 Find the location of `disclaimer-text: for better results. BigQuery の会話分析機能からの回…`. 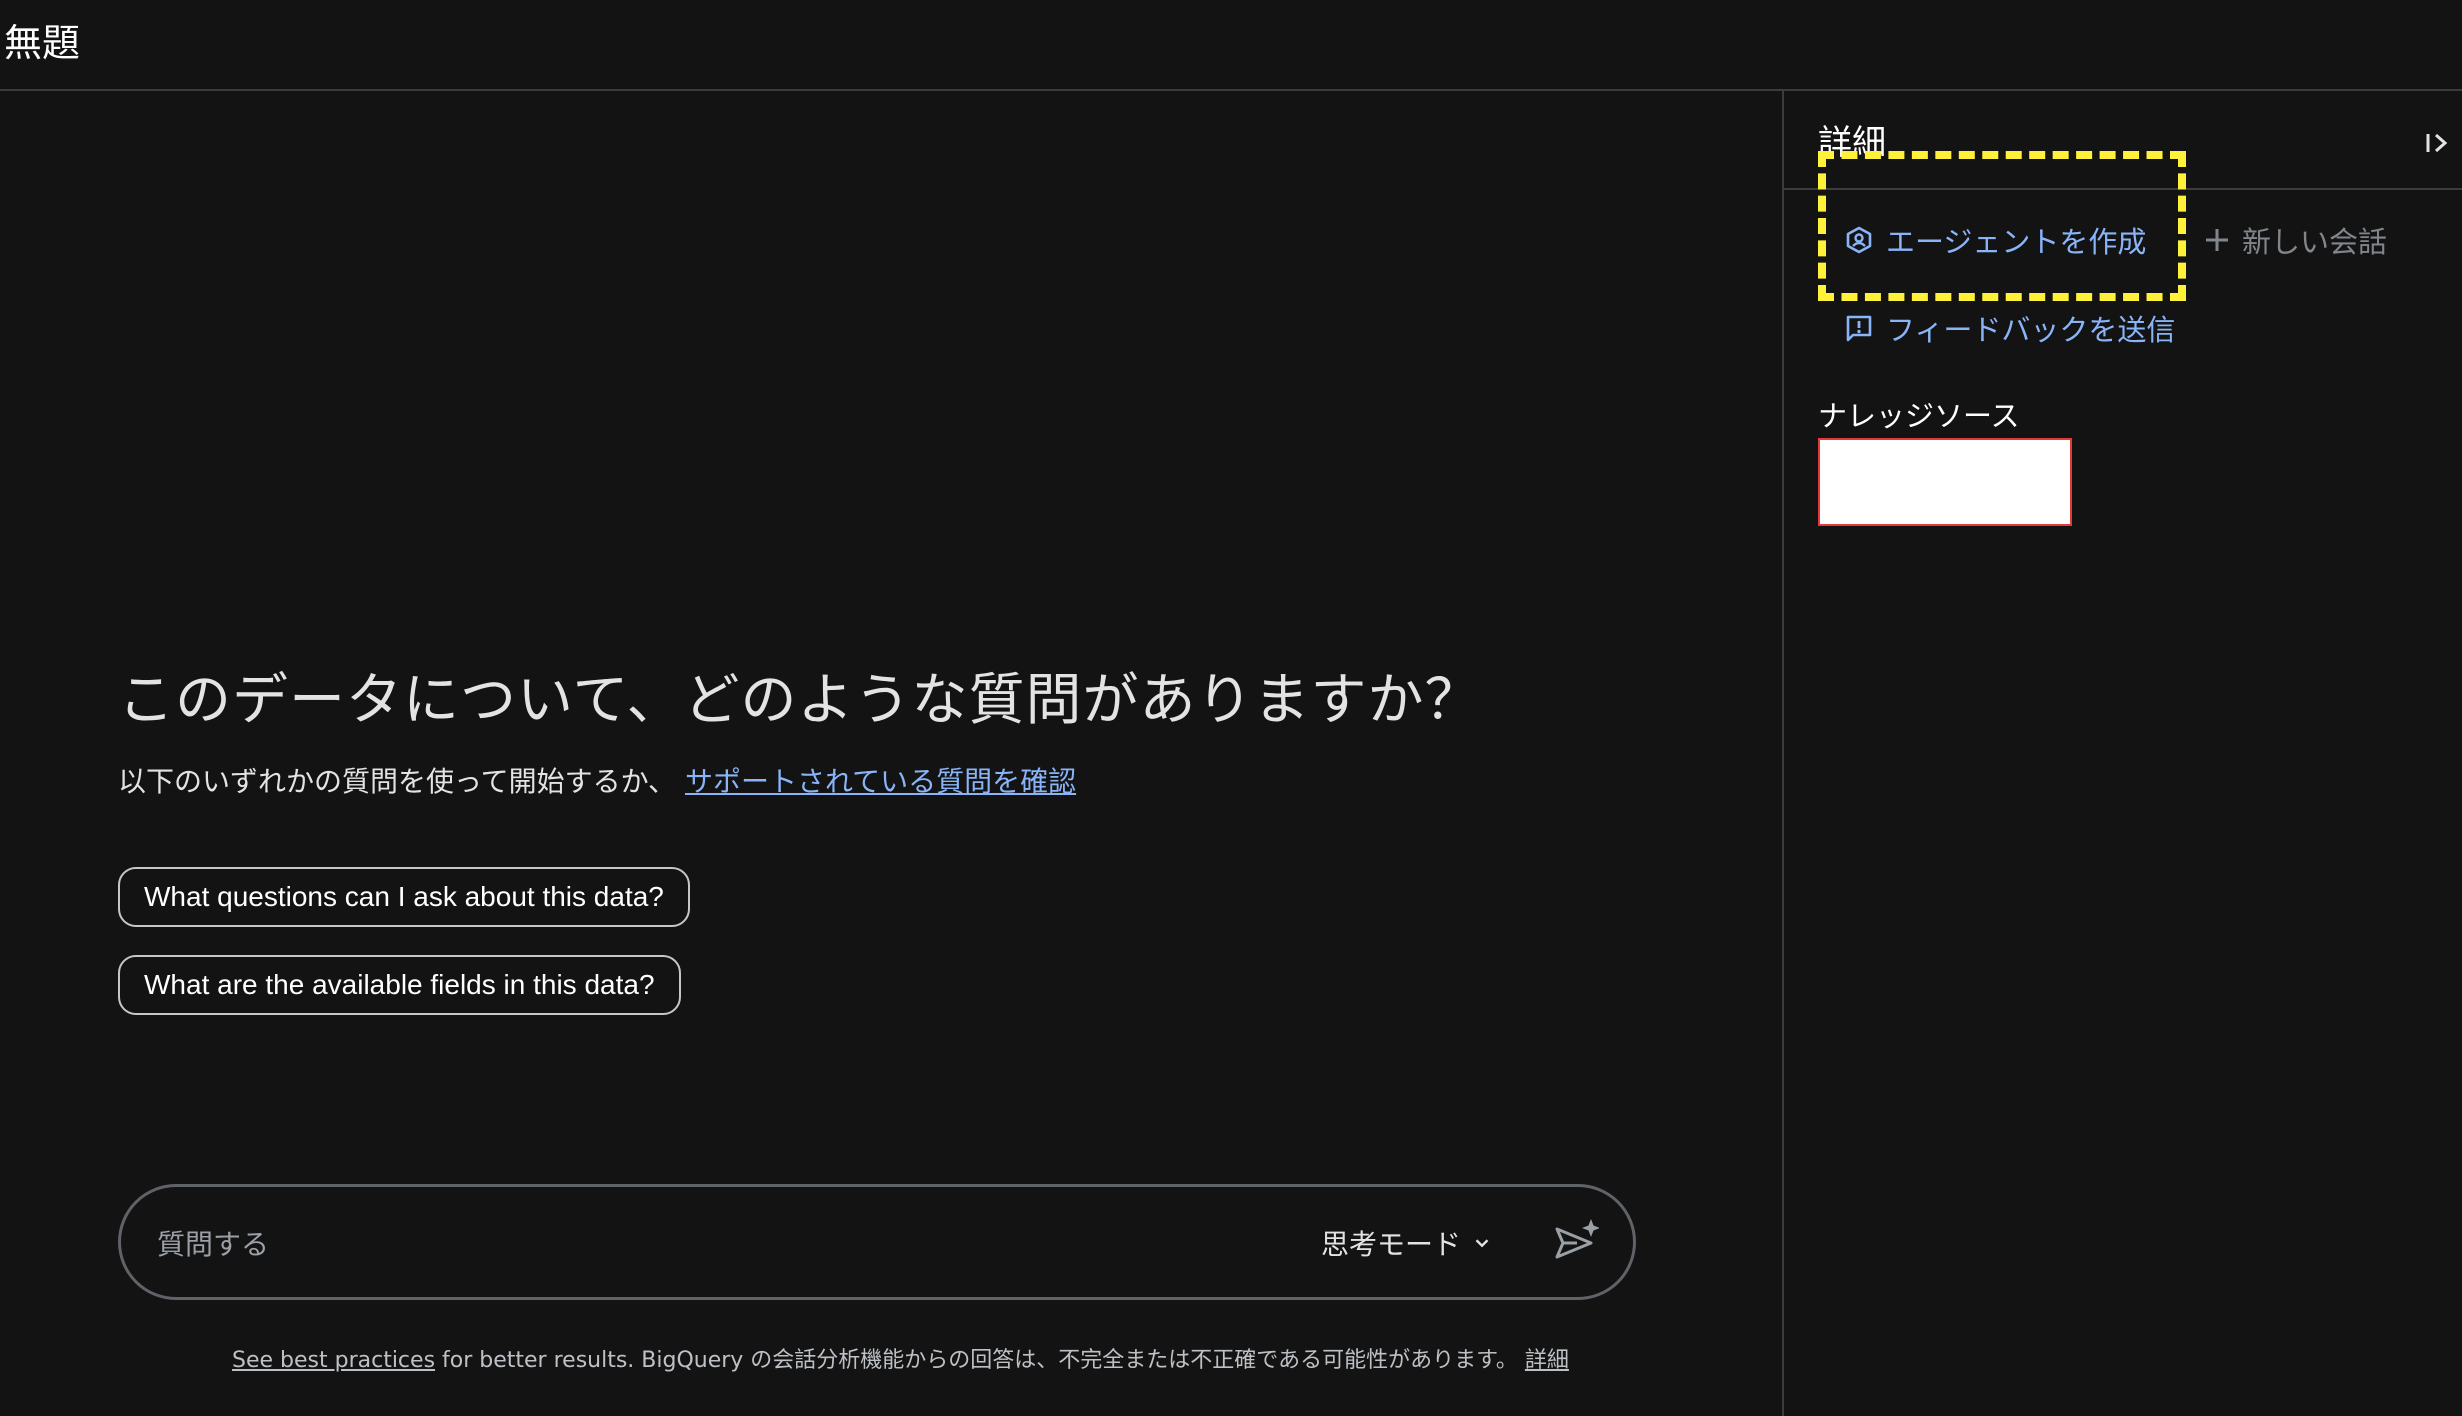

disclaimer-text: for better results. BigQuery の会話分析機能からの回… is located at coordinates (980, 1360).